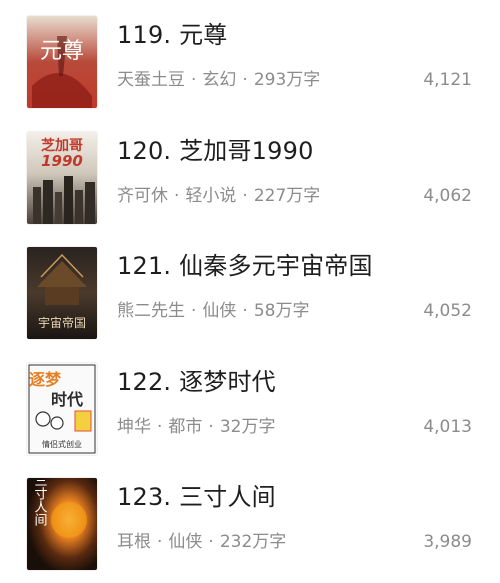  What do you see at coordinates (142, 196) in the screenshot?
I see `book-author: 齐可休` at bounding box center [142, 196].